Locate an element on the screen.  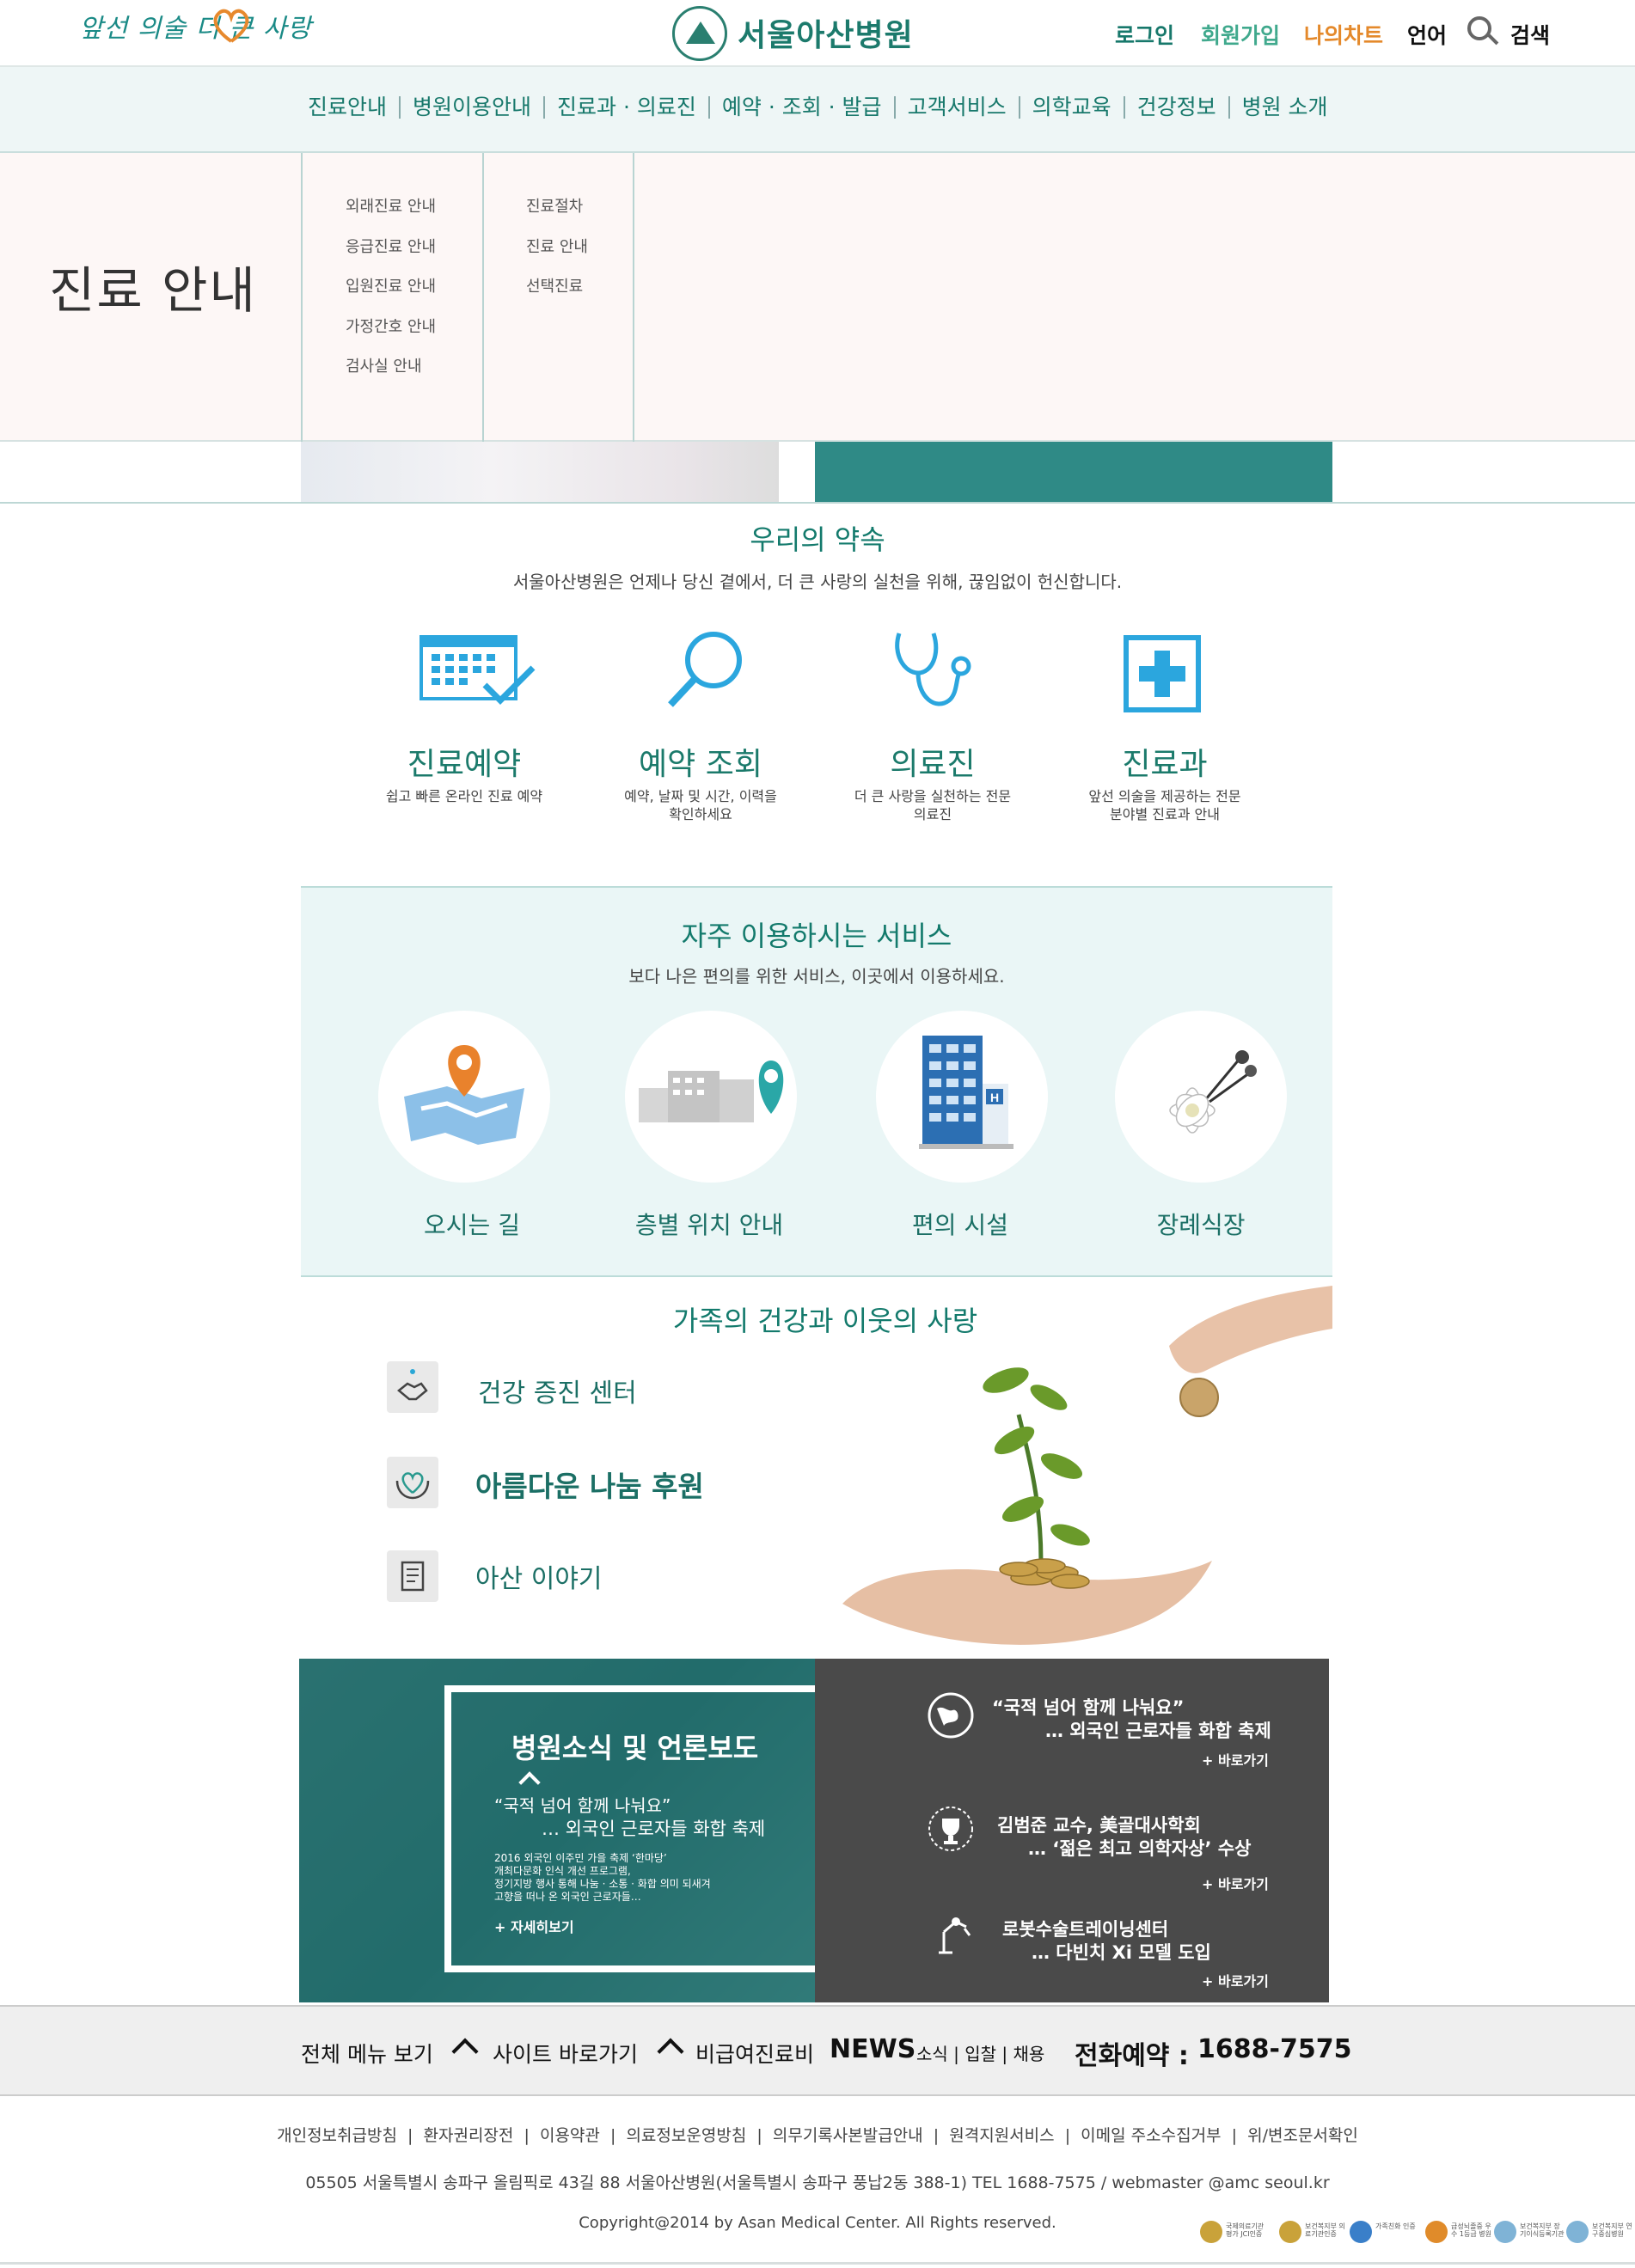
floor-guide-card is located at coordinates (711, 1097).